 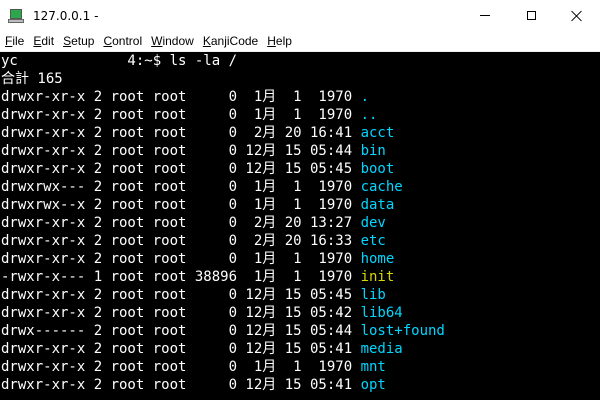 I want to click on listing-filename: acct, so click(x=377, y=133).